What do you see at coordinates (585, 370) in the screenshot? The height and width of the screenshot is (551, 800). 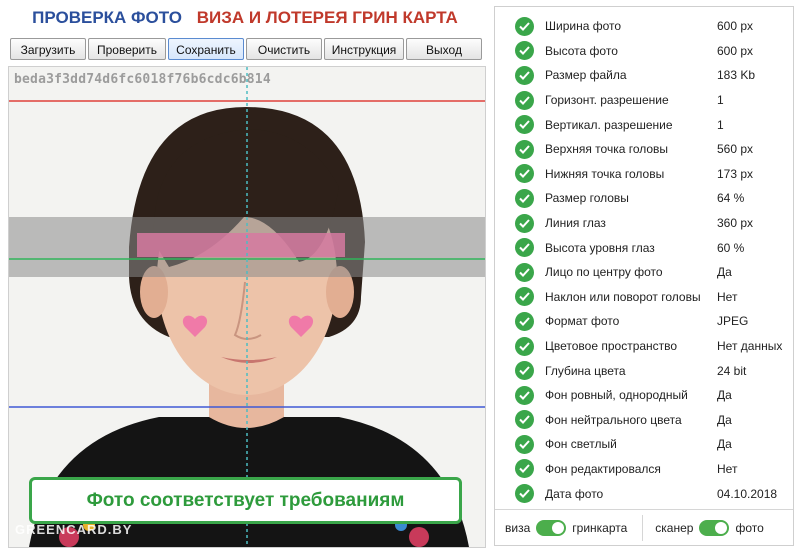 I see `check-label: Глубина цвета` at bounding box center [585, 370].